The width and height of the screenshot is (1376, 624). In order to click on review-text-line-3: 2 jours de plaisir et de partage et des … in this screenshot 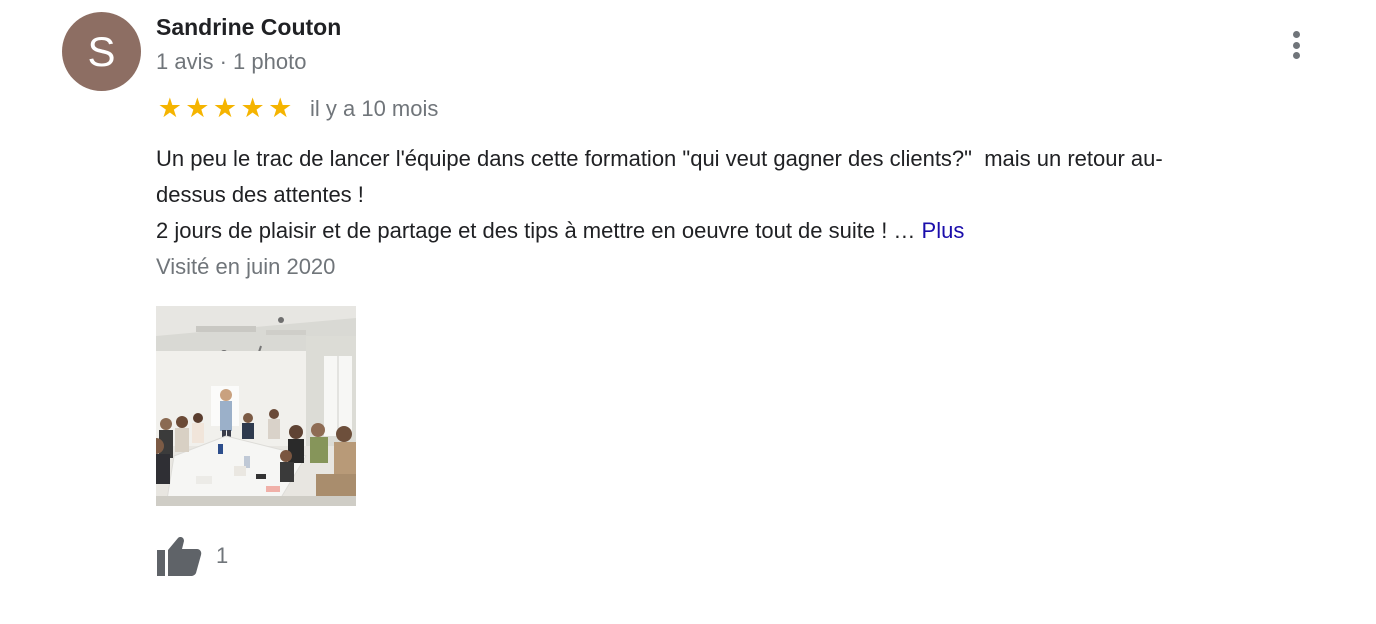, I will do `click(756, 231)`.